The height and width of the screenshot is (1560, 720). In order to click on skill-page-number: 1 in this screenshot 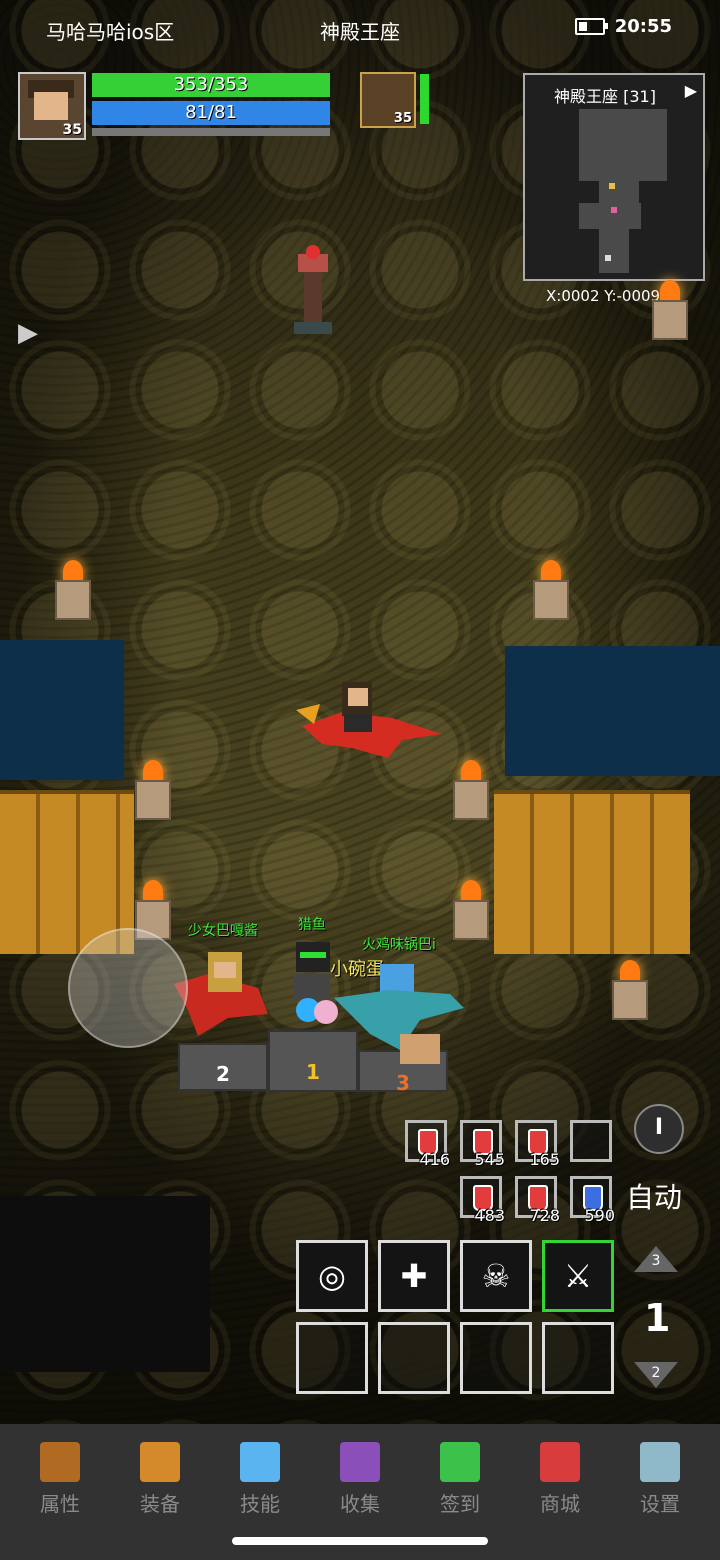, I will do `click(657, 1318)`.